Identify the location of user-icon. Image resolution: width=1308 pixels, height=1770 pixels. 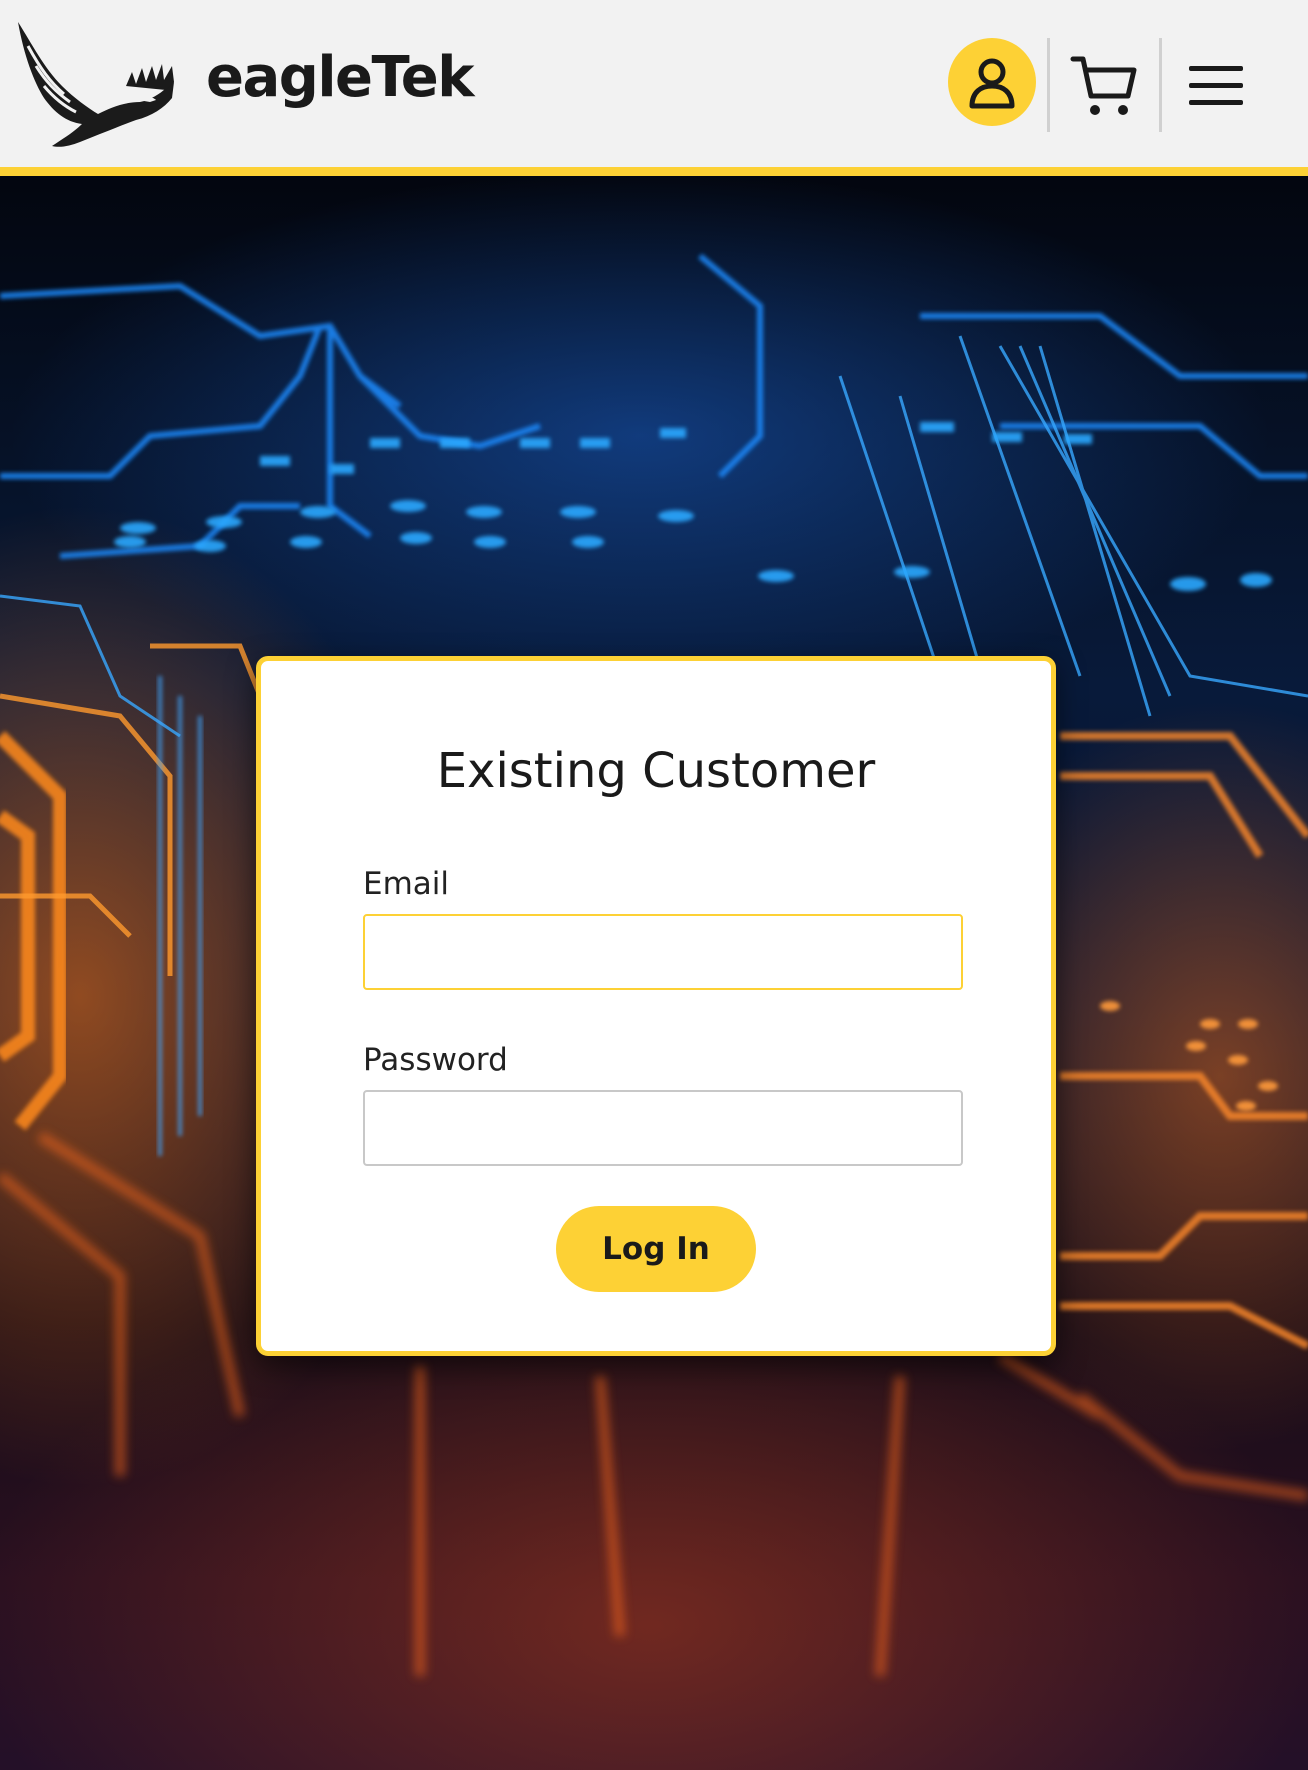
(992, 83).